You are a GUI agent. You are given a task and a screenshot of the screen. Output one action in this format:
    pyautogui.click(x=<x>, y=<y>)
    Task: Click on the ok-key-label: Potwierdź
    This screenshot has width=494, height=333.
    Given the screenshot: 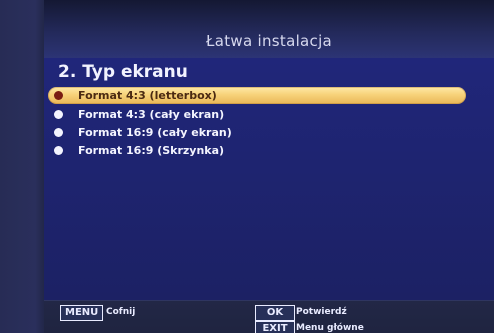 What is the action you would take?
    pyautogui.click(x=321, y=312)
    